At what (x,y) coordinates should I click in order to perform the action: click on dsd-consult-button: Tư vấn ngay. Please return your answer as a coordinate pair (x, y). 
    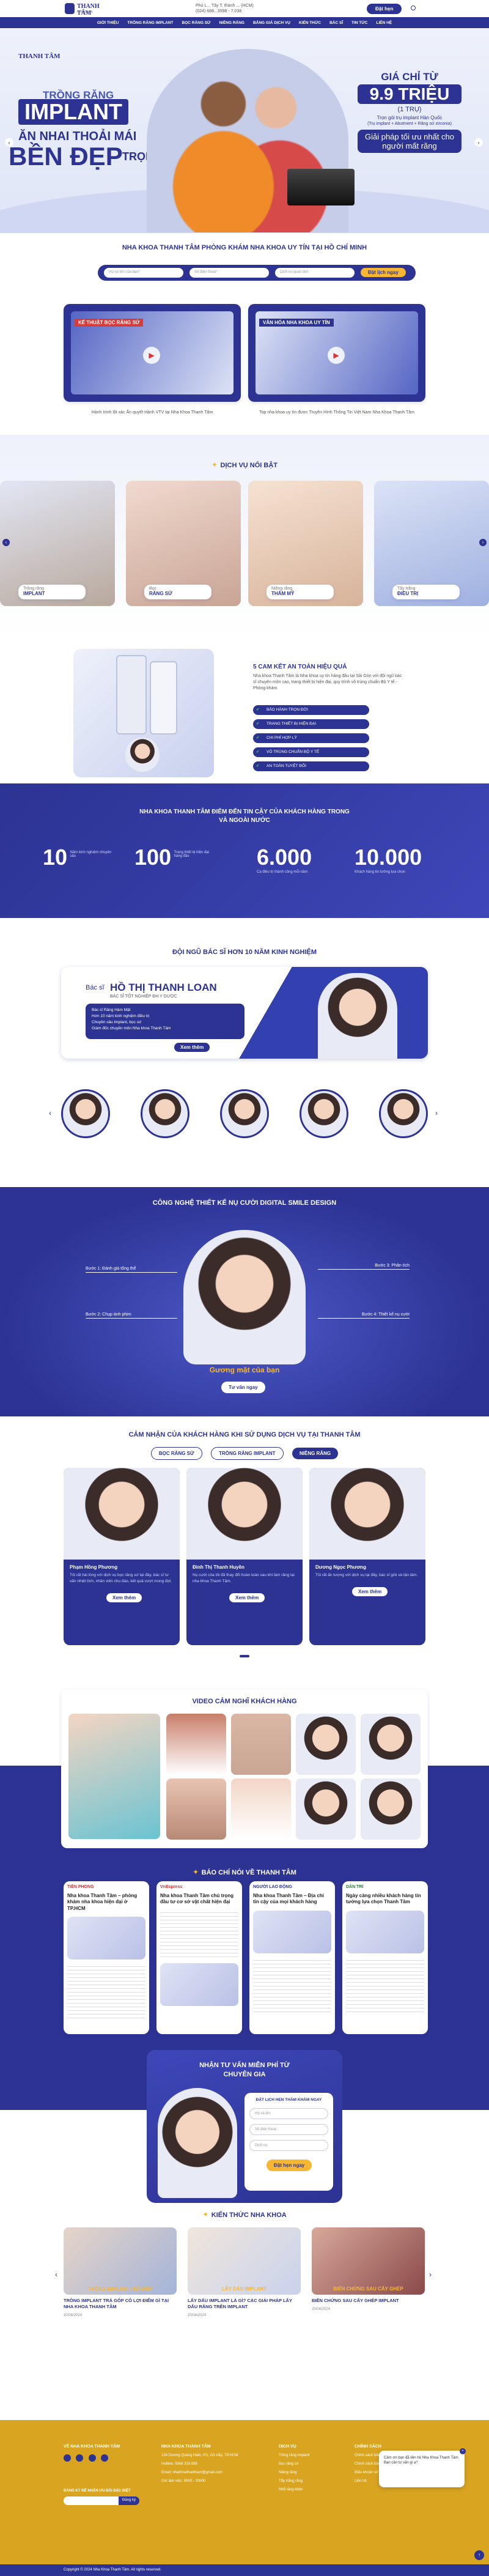
    Looking at the image, I should click on (243, 1387).